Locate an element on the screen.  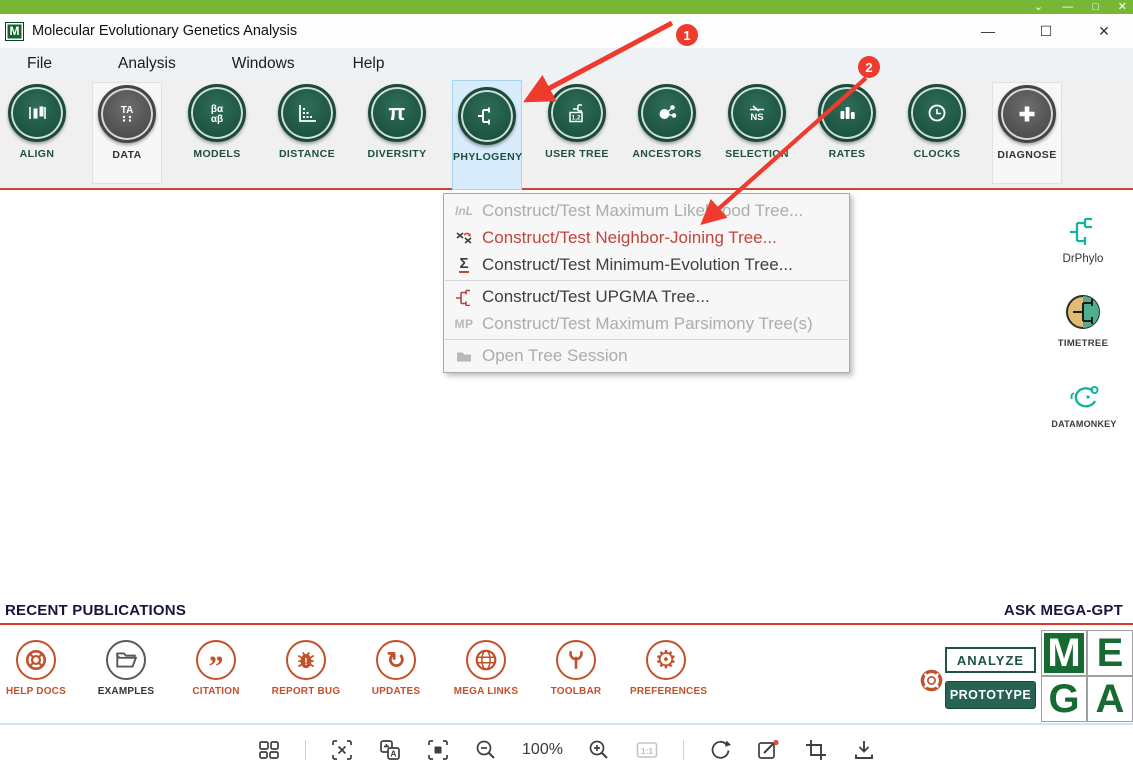
user-tree-icon: 1,2 is located at coordinates (577, 113).